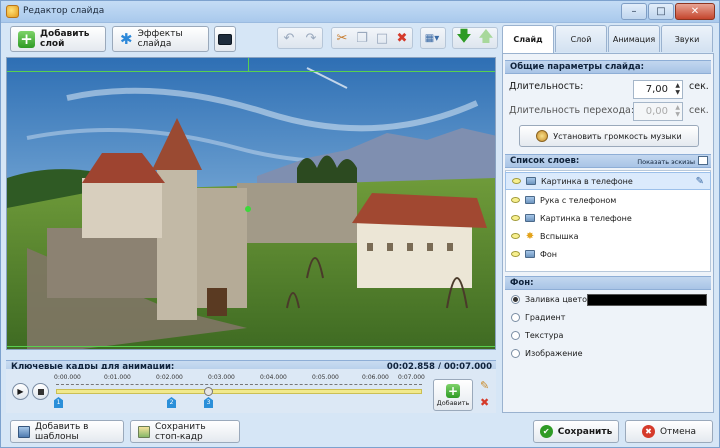 The width and height of the screenshot is (720, 448). I want to click on thumbnails-icon, so click(703, 160).